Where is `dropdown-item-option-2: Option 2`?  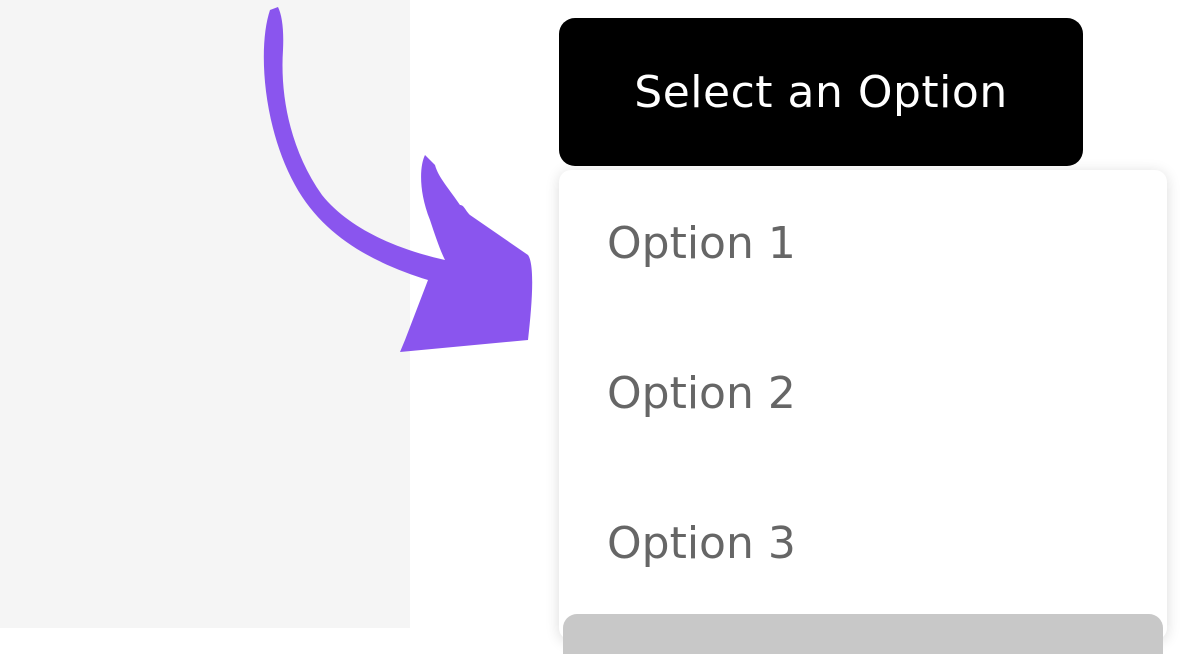 dropdown-item-option-2: Option 2 is located at coordinates (701, 394).